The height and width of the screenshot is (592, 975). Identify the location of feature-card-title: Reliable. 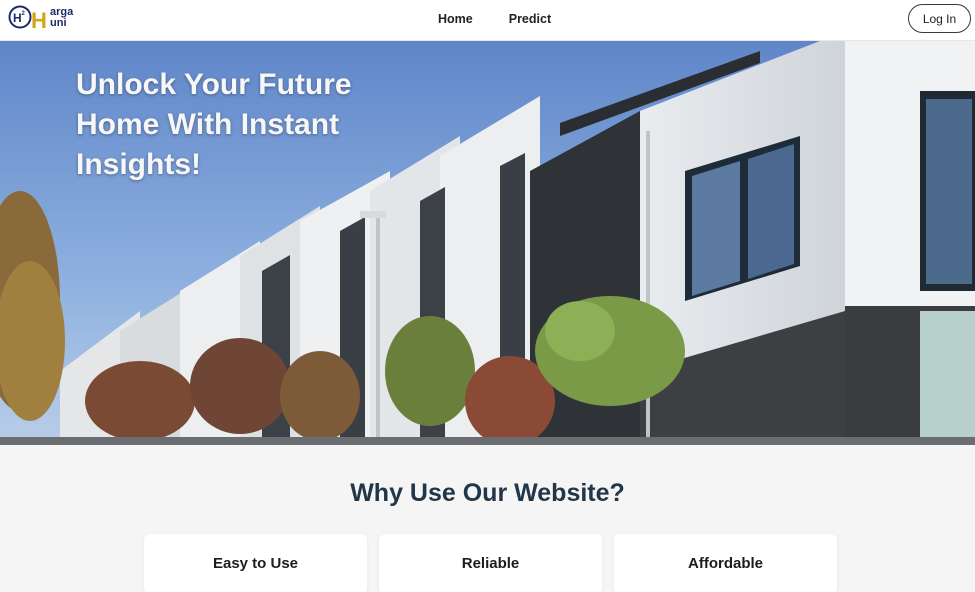
(490, 563).